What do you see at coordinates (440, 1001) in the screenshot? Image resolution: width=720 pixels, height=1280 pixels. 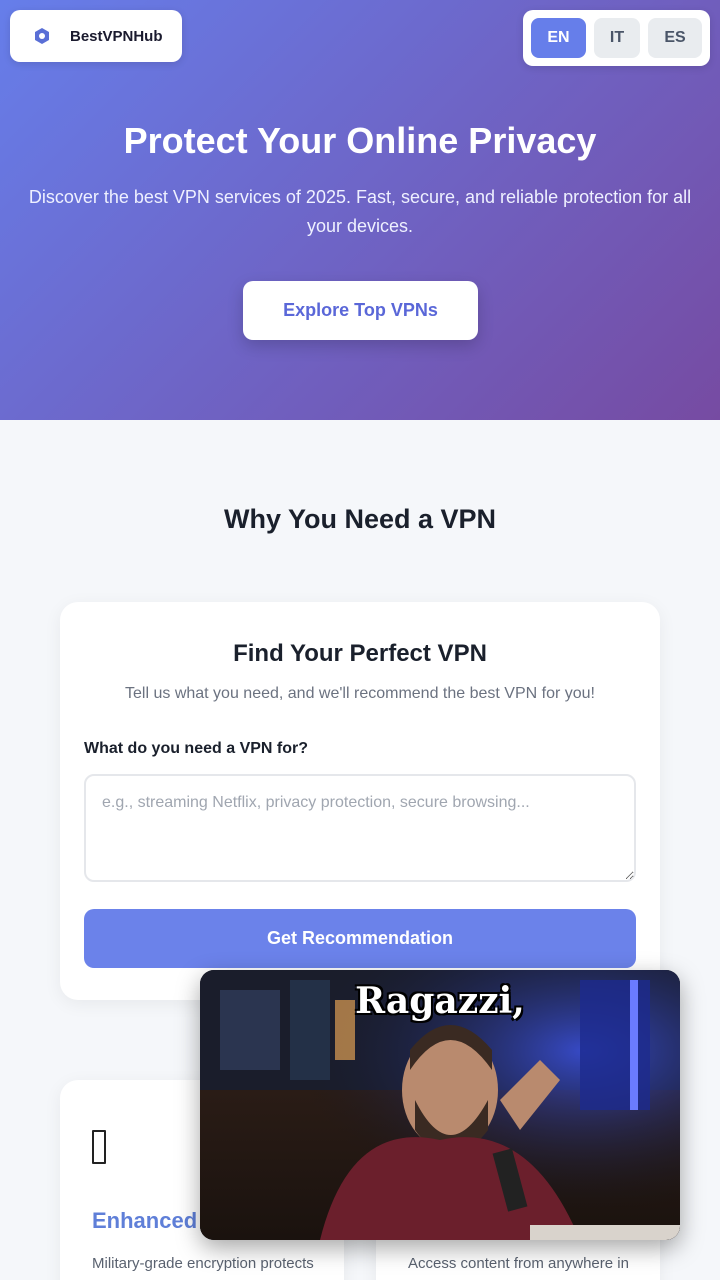 I see `video-caption: Ragazzi,` at bounding box center [440, 1001].